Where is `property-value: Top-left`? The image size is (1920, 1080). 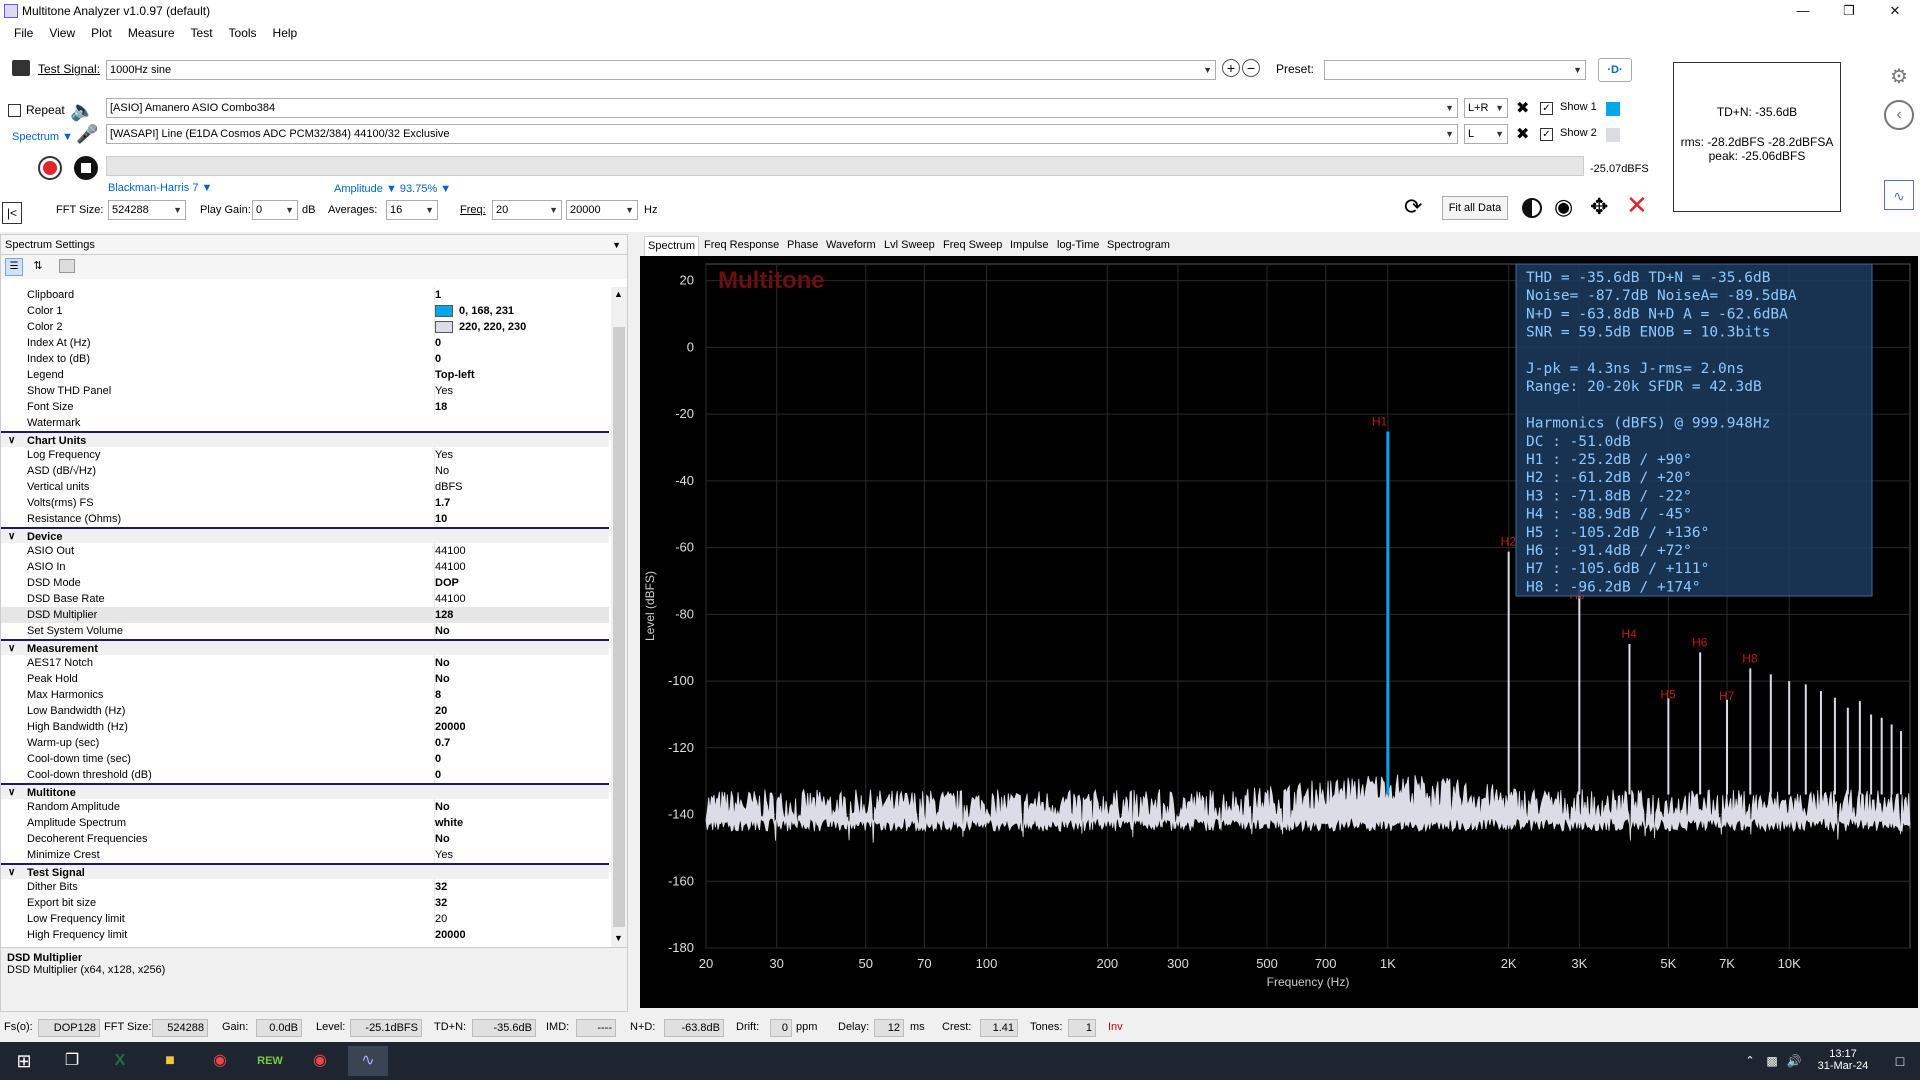 property-value: Top-left is located at coordinates (454, 375).